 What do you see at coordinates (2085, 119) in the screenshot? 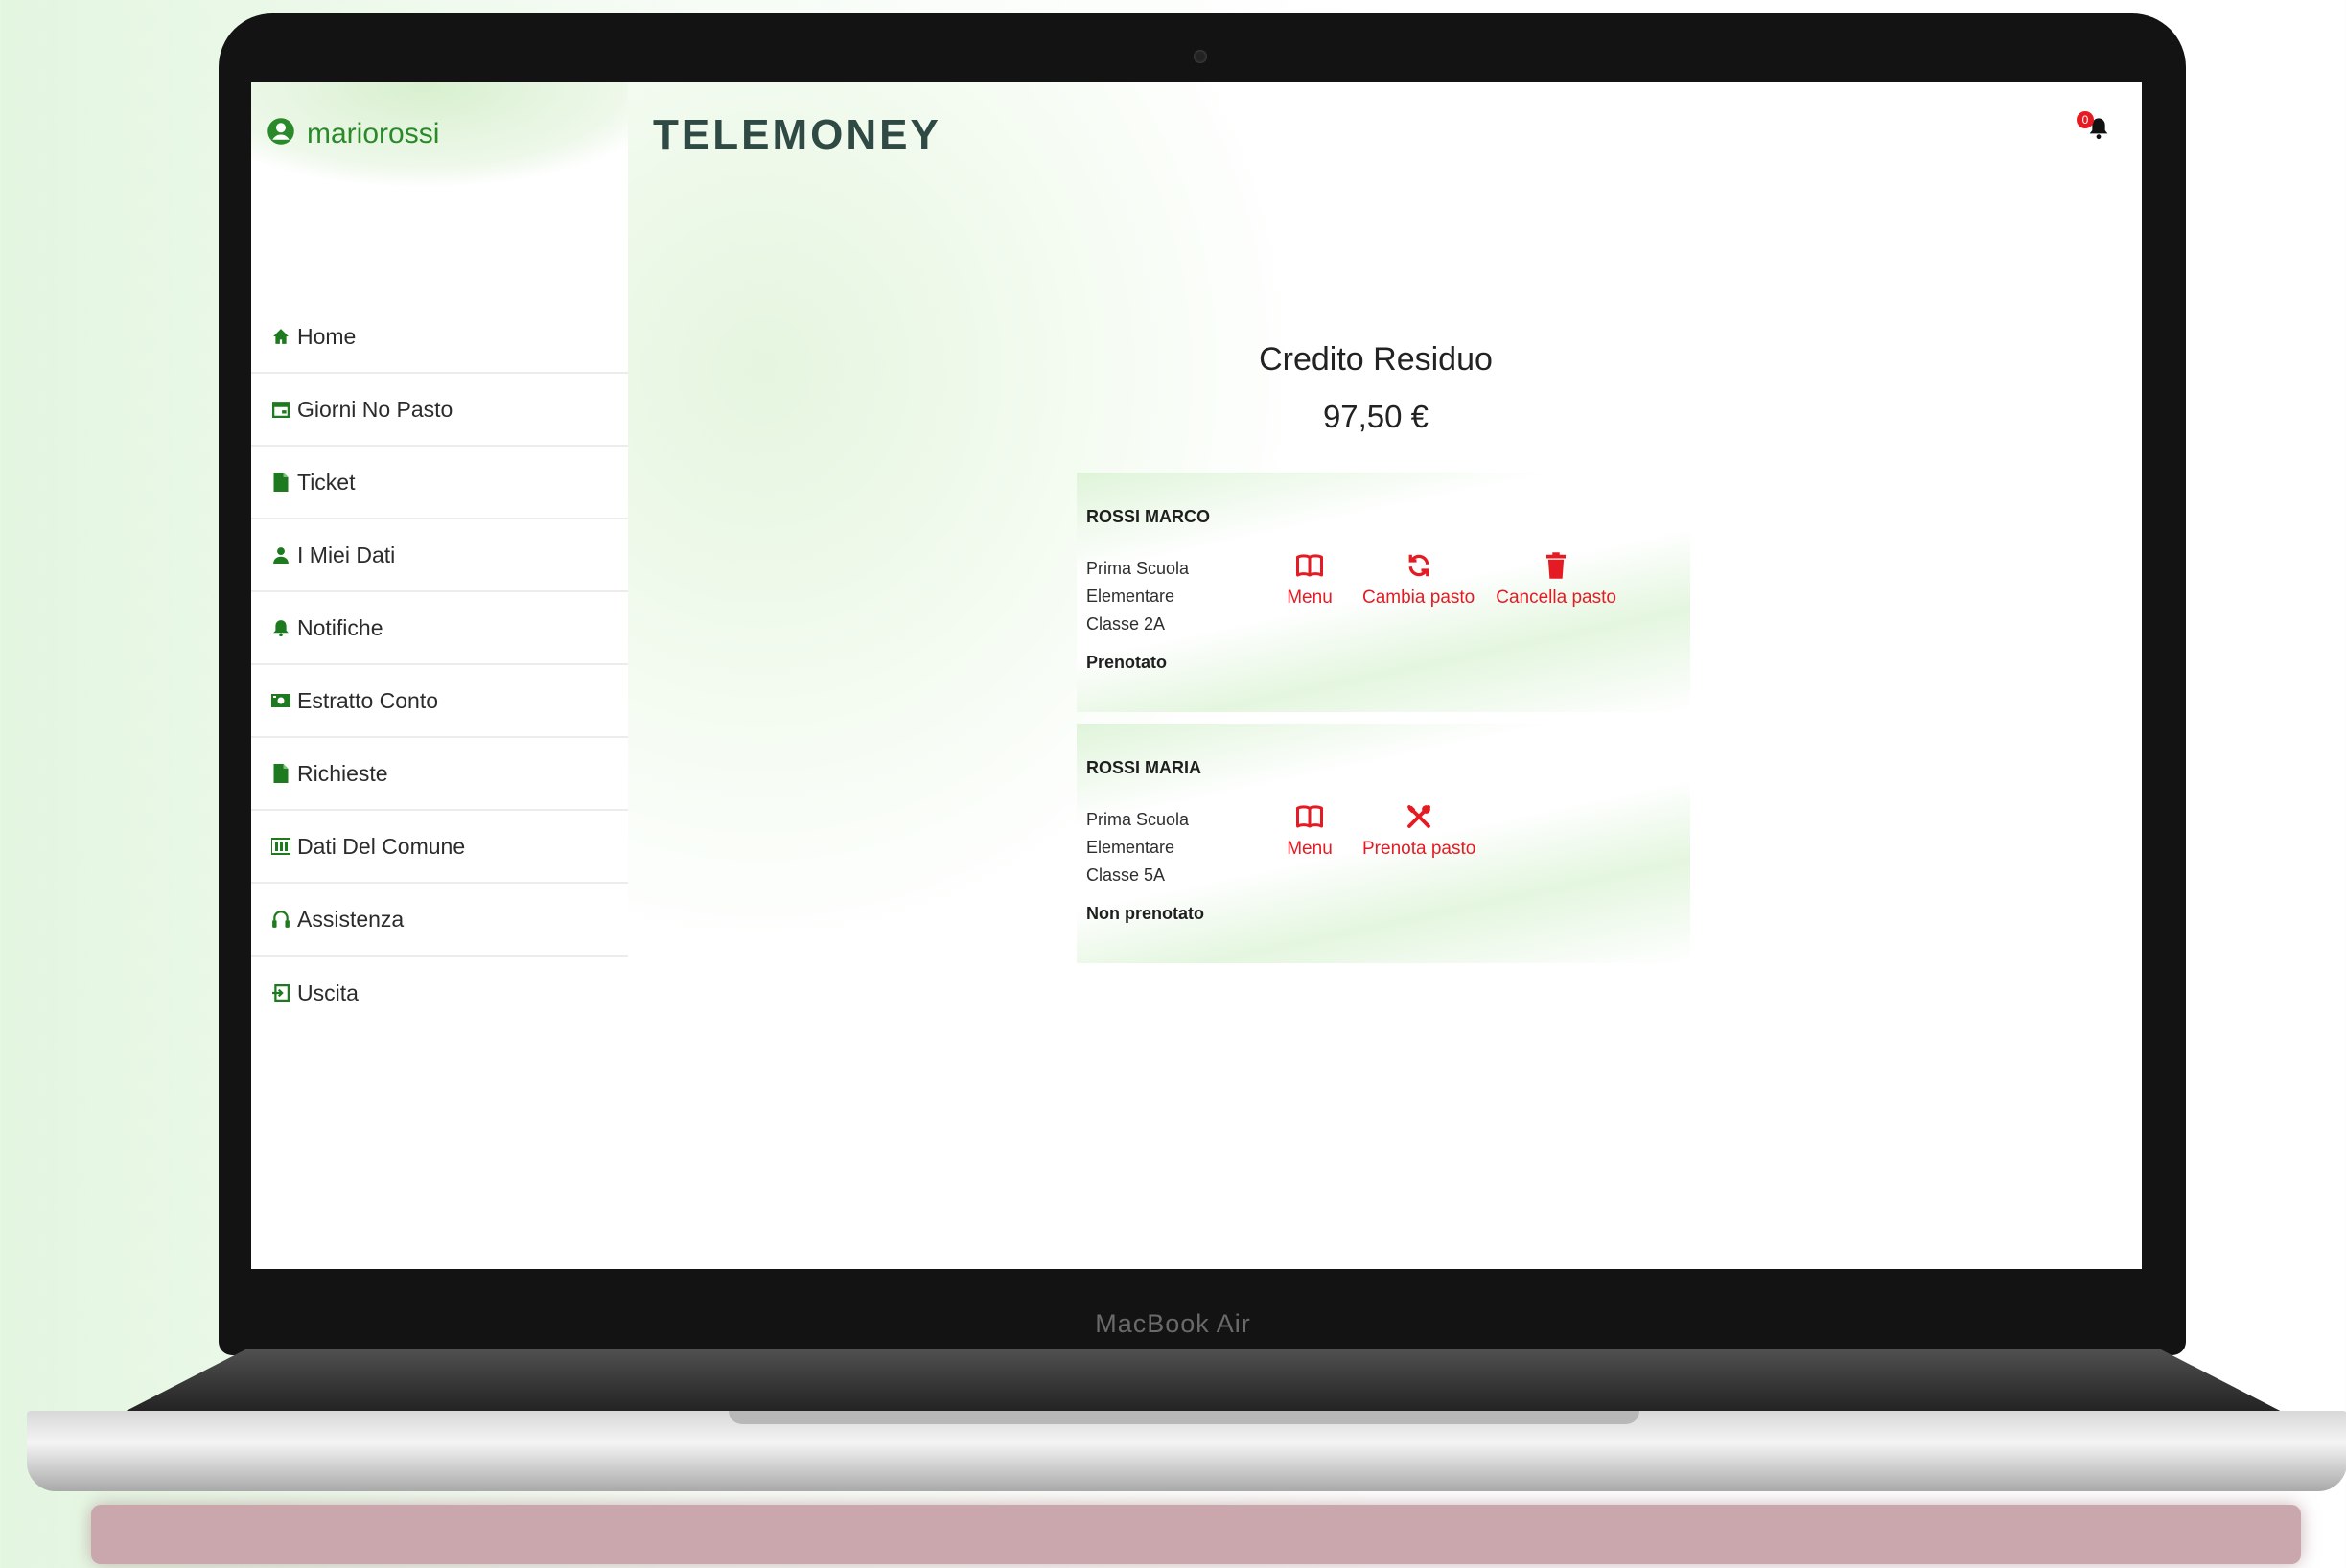
I see `notification-count-badge: 0` at bounding box center [2085, 119].